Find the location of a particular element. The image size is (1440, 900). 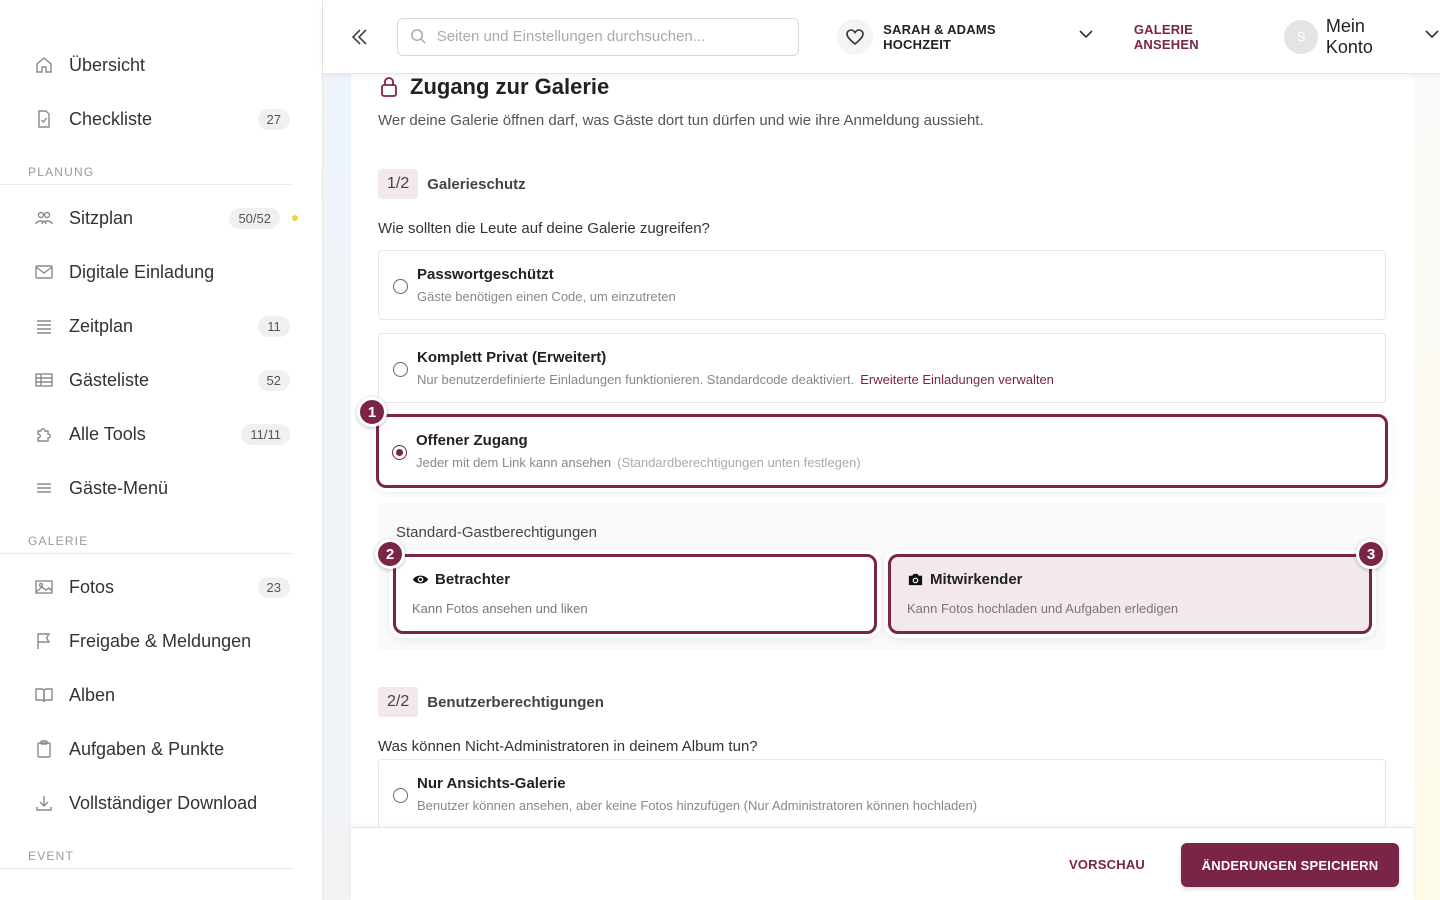

radio-button-selected is located at coordinates (399, 452).